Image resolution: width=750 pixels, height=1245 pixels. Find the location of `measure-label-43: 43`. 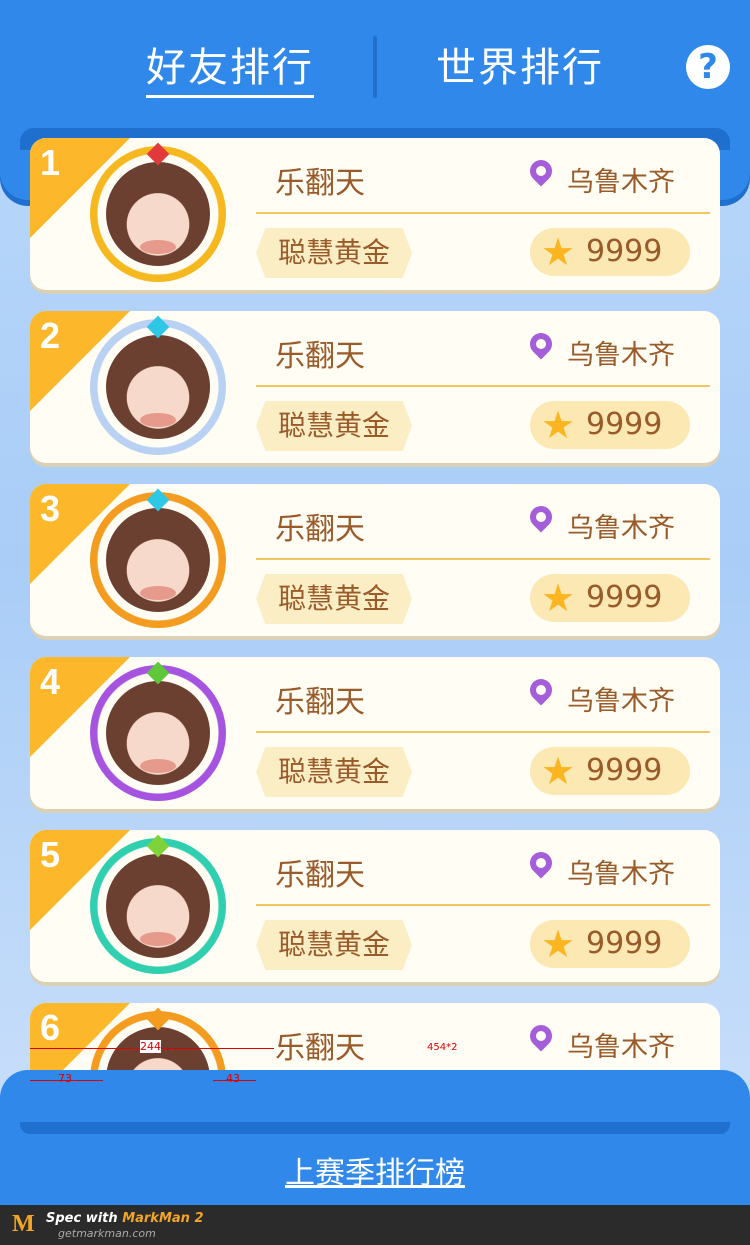

measure-label-43: 43 is located at coordinates (233, 1078).